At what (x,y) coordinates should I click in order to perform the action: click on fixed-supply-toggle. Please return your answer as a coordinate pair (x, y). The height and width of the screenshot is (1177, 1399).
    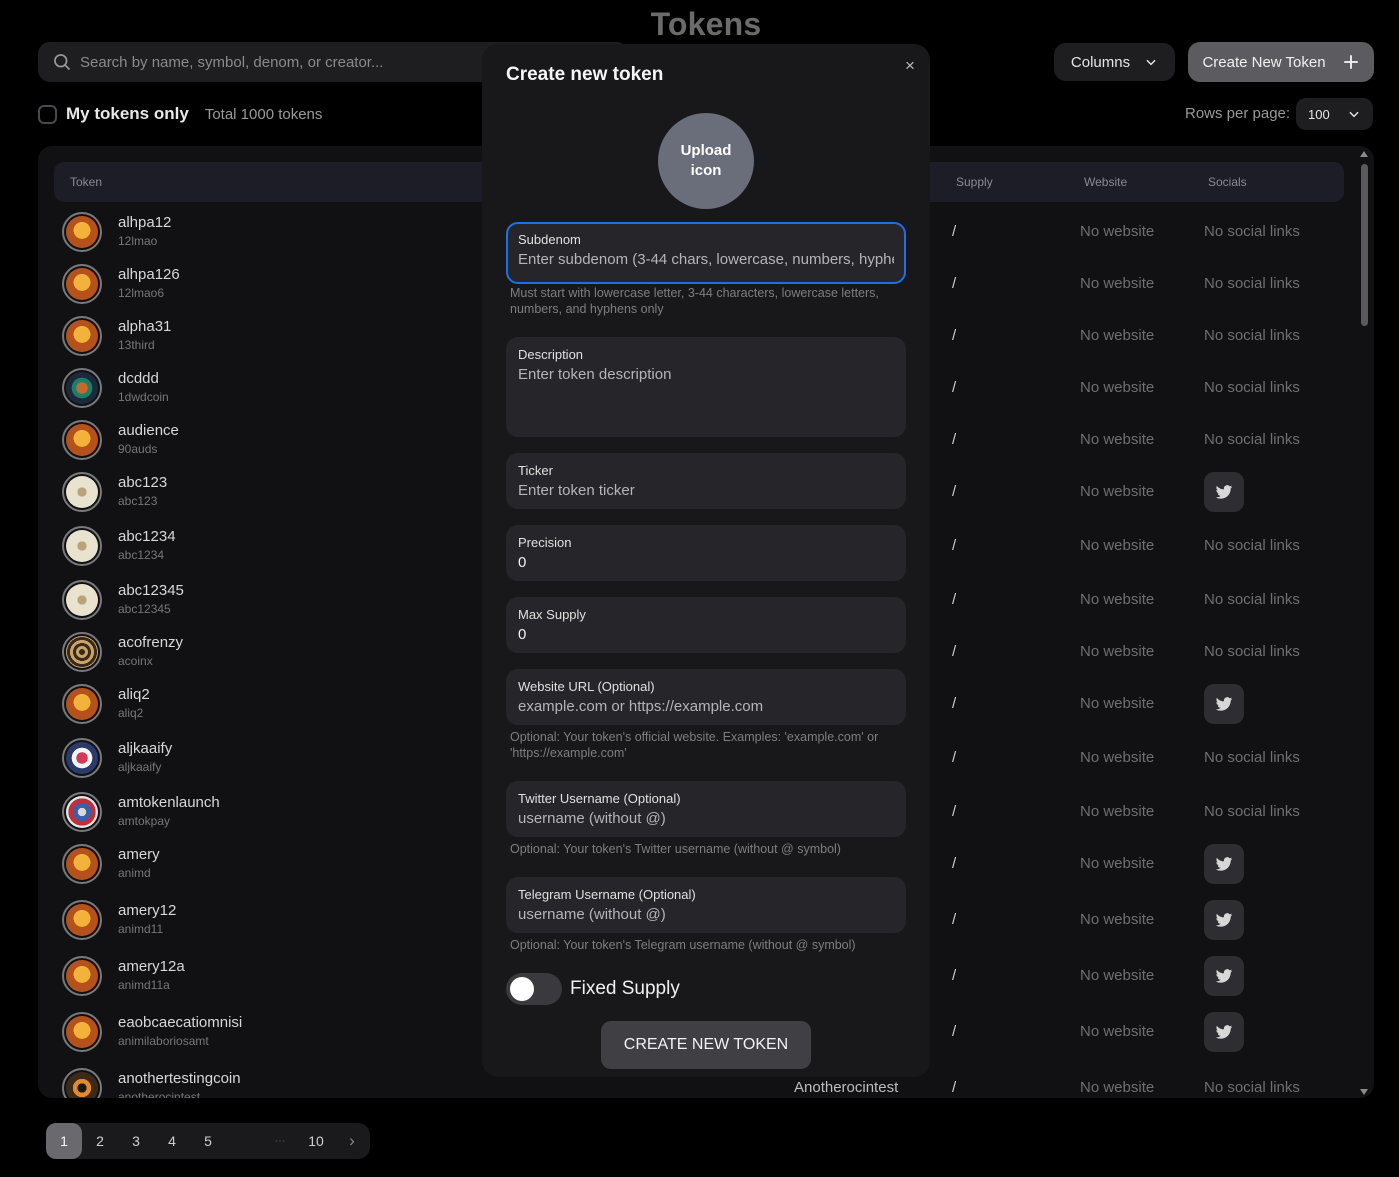
    Looking at the image, I should click on (534, 989).